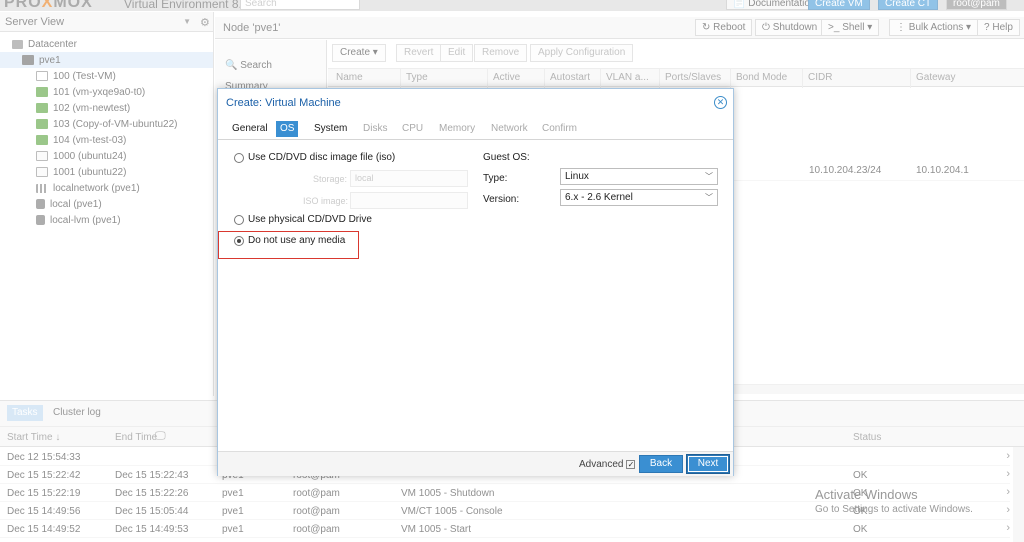  Describe the element at coordinates (506, 157) in the screenshot. I see `guest-os-heading: Guest OS:` at that location.